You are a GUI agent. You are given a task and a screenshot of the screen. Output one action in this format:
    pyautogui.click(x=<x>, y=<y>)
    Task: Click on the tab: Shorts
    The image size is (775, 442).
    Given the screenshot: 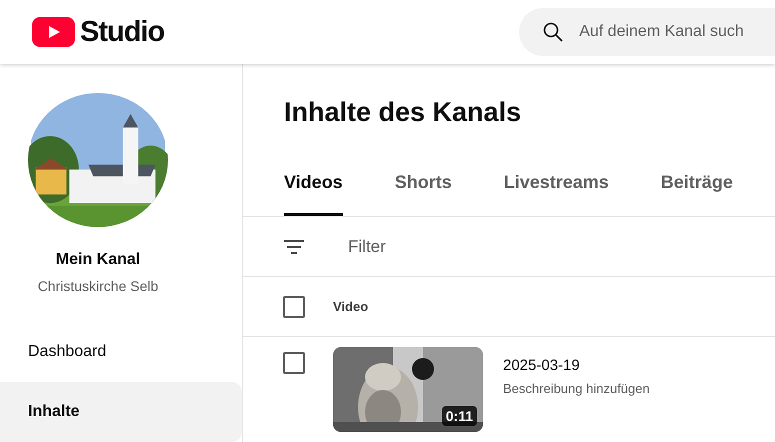 What is the action you would take?
    pyautogui.click(x=423, y=182)
    